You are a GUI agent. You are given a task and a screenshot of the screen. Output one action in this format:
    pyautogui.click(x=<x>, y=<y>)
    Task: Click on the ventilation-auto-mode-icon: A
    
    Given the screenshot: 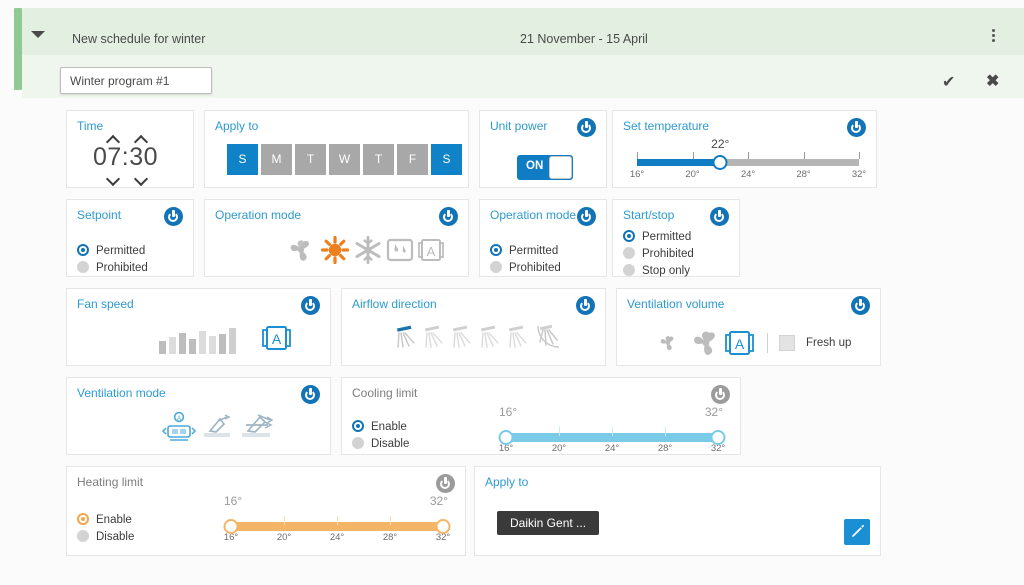 What is the action you would take?
    pyautogui.click(x=739, y=343)
    